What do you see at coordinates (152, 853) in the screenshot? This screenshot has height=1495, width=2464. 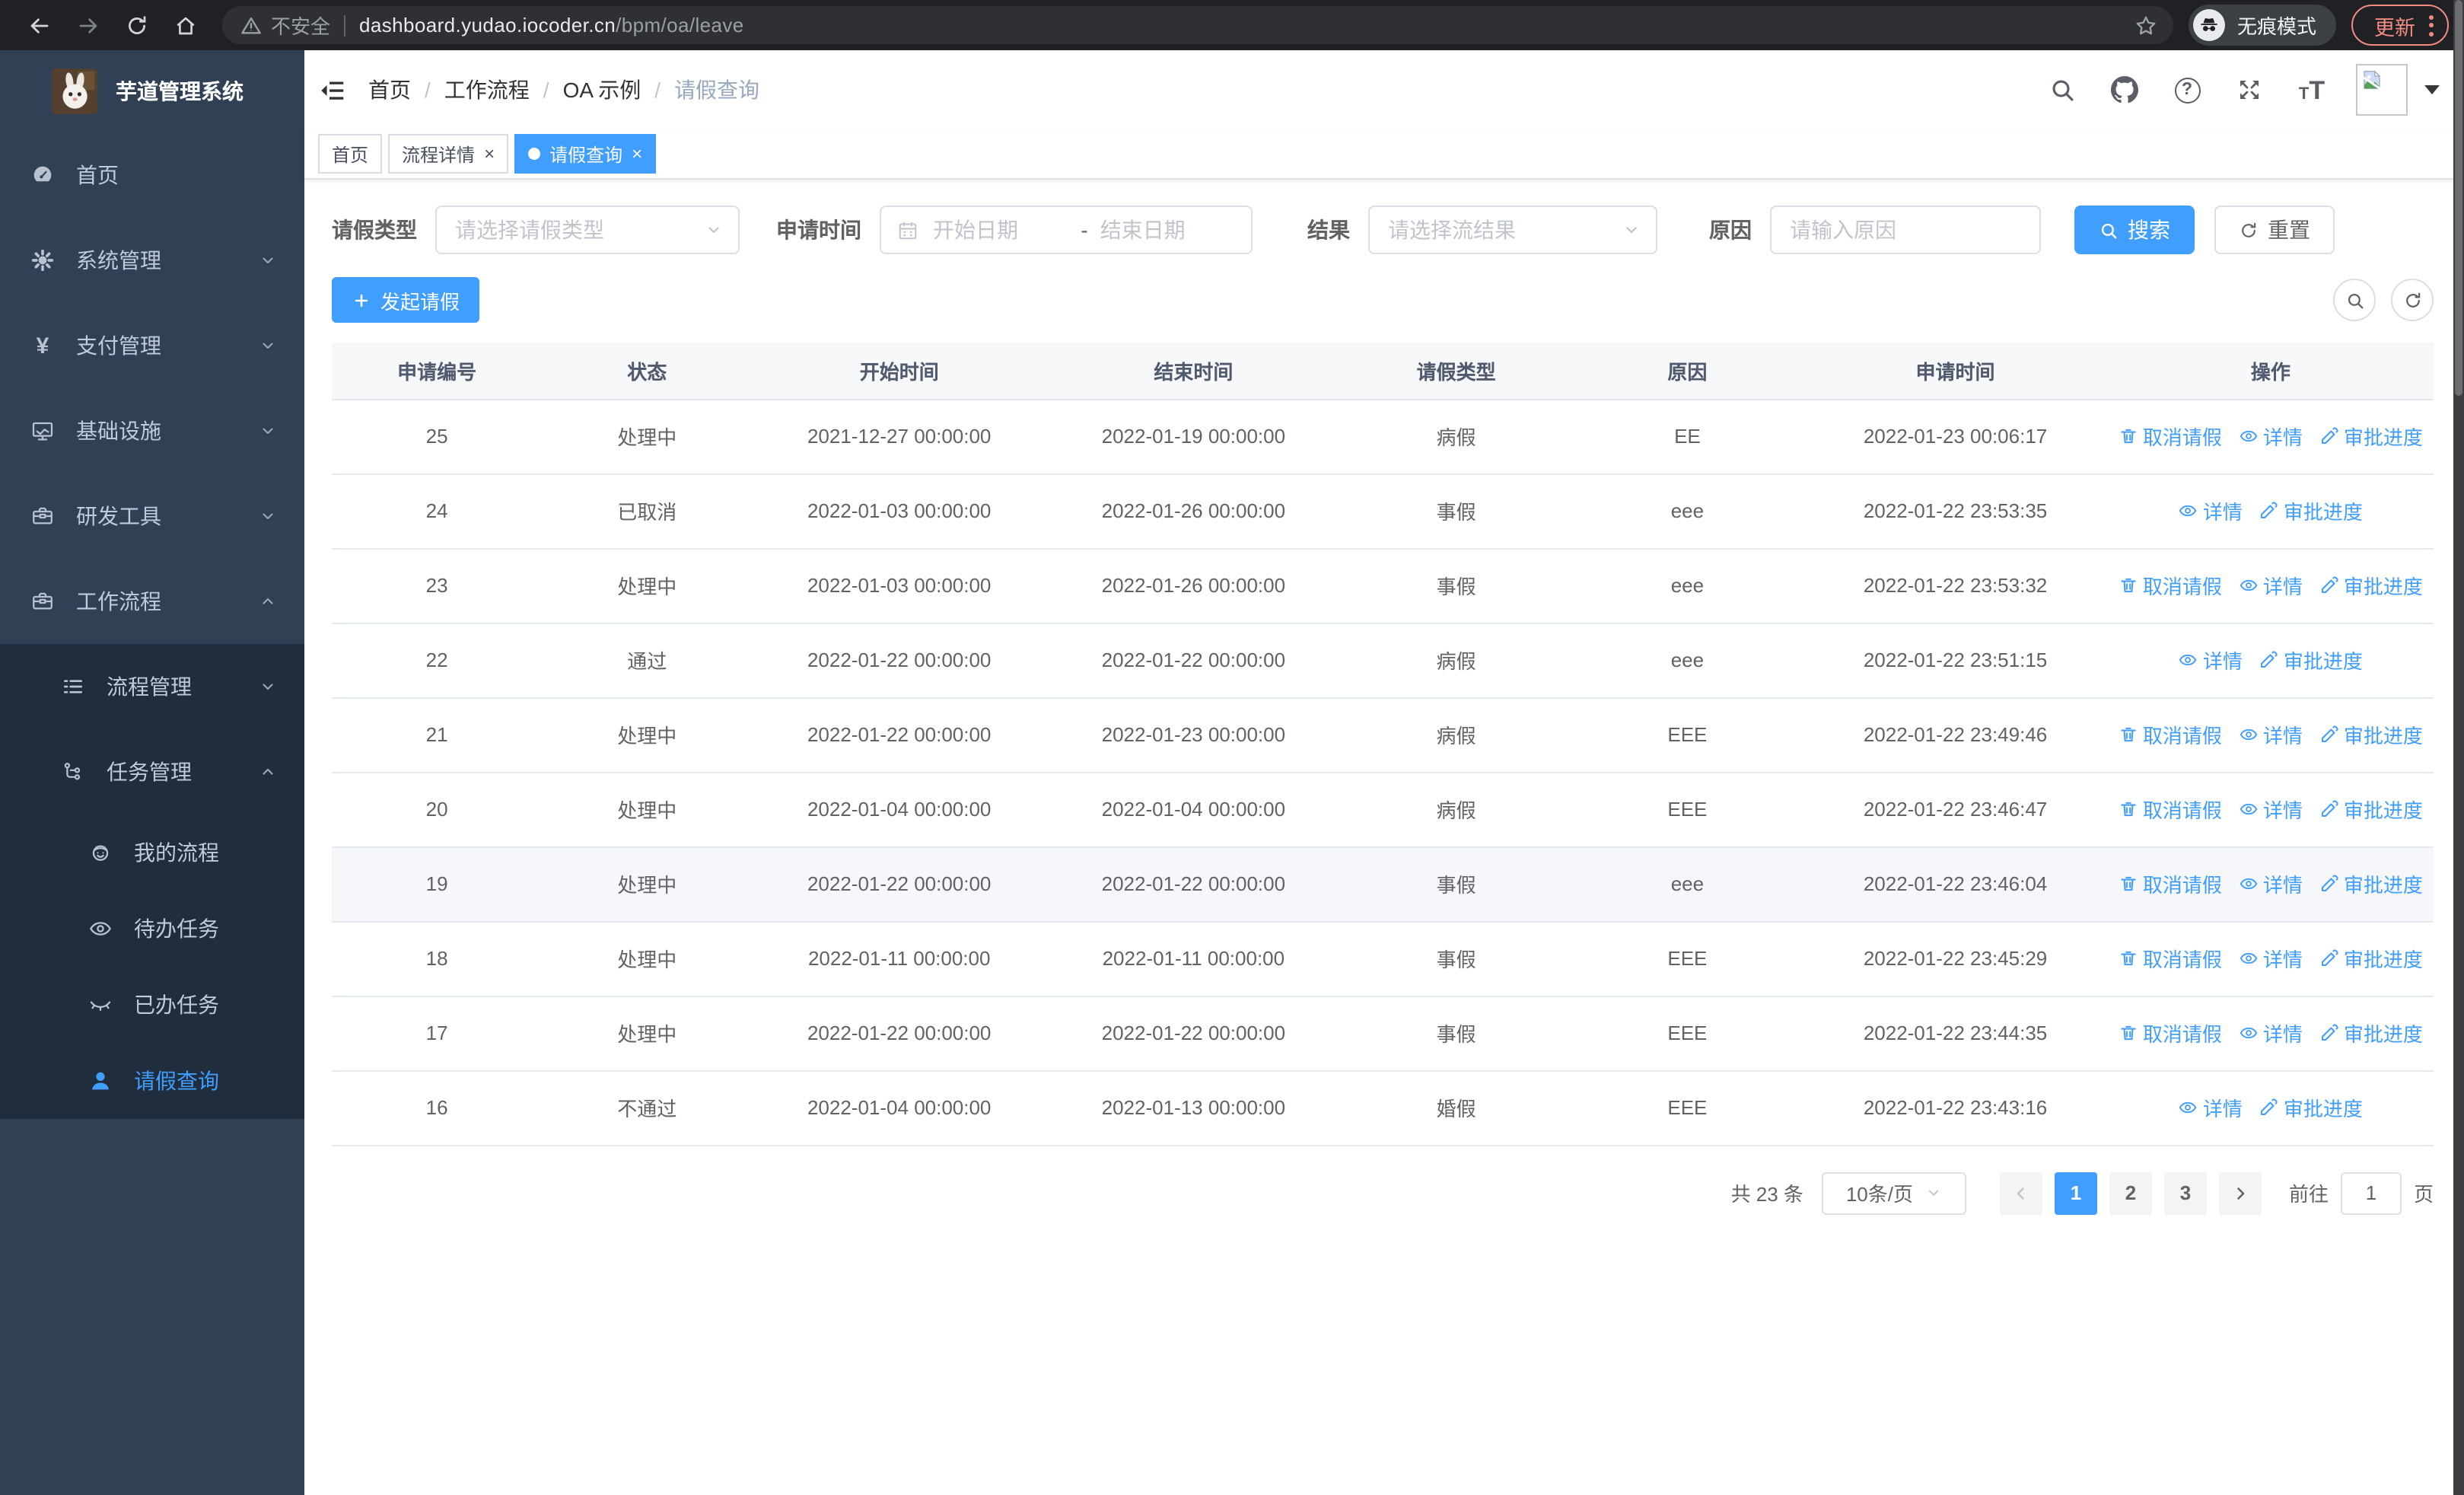 I see `sidebar-item-my-process: 我的流程` at bounding box center [152, 853].